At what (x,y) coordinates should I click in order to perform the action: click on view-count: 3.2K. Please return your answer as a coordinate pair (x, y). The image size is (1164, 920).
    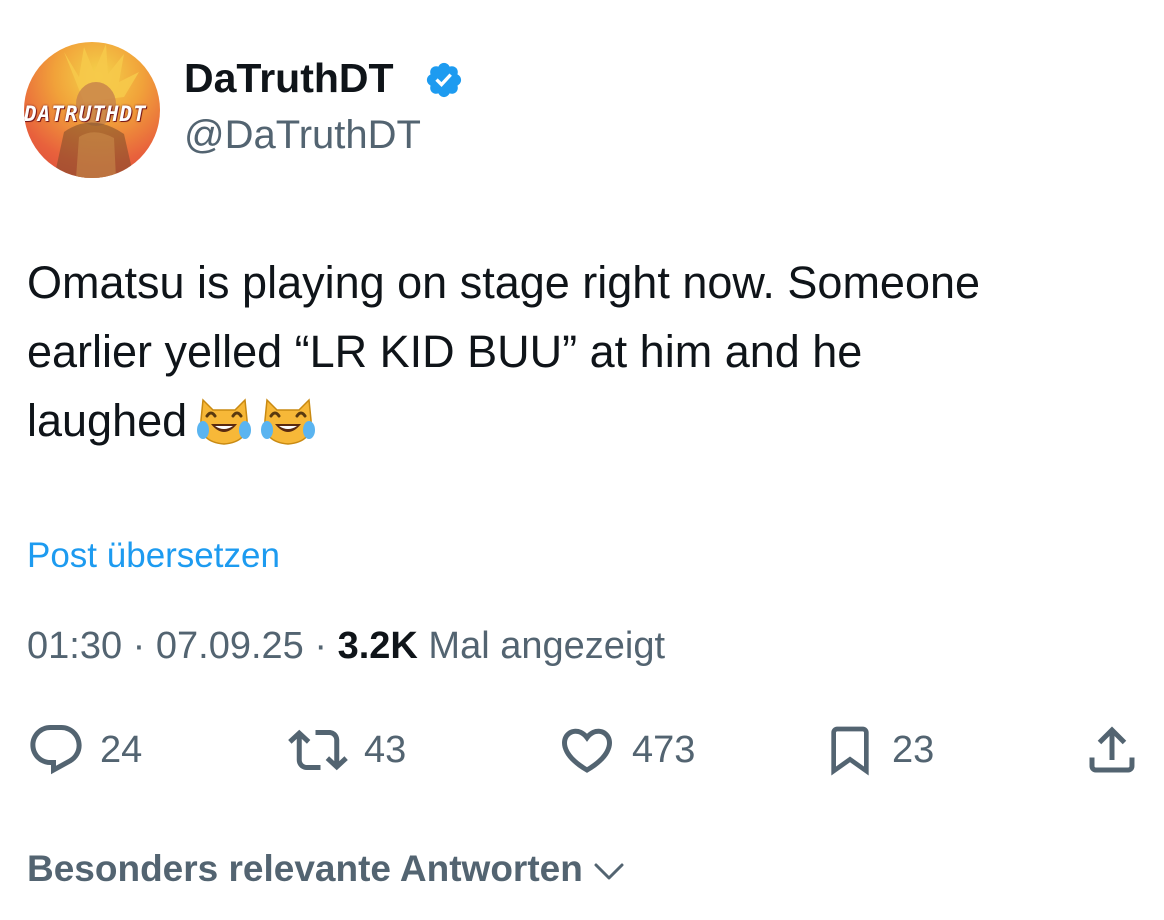
    Looking at the image, I should click on (377, 646).